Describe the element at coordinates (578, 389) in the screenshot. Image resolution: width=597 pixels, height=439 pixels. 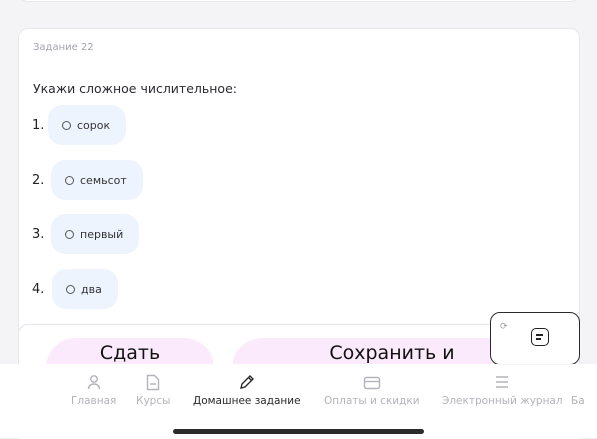
I see `nav-item-partial: Ба` at that location.